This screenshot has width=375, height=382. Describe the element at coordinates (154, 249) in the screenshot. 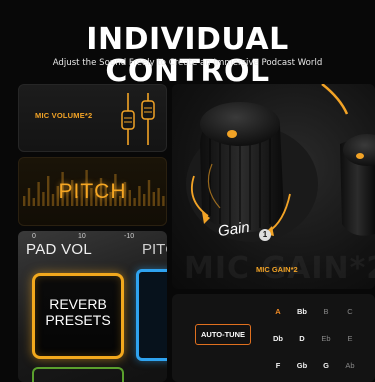

I see `pitch-pad-label: PITC` at that location.